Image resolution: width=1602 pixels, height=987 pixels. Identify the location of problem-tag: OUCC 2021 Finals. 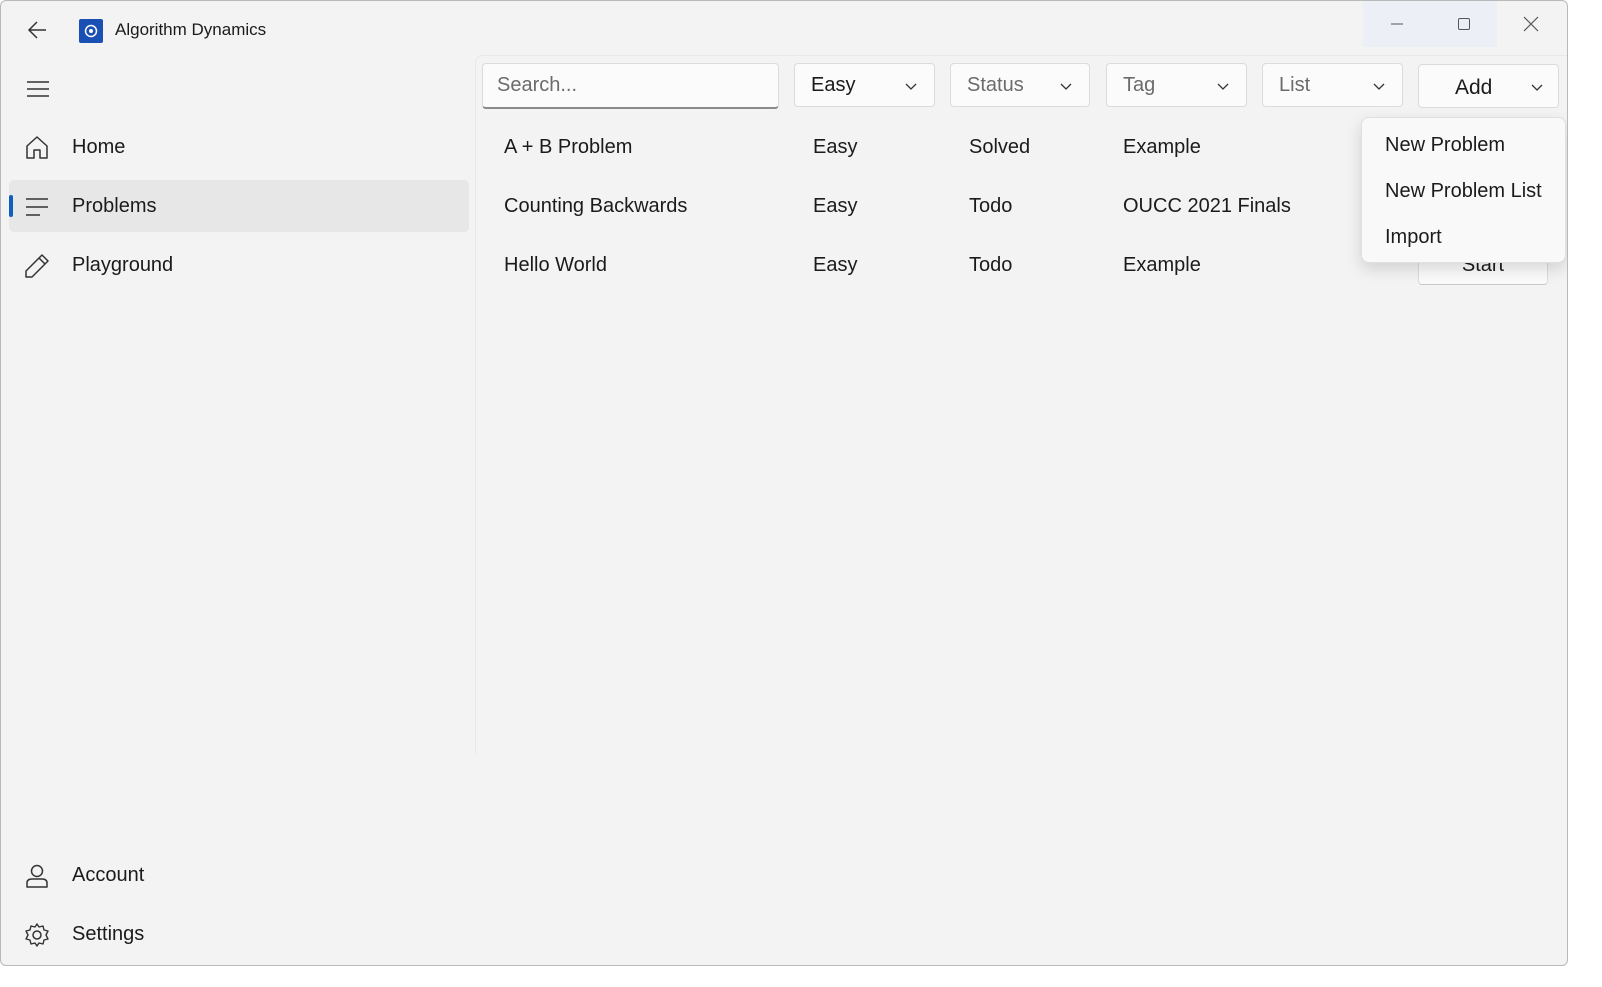
(1207, 206).